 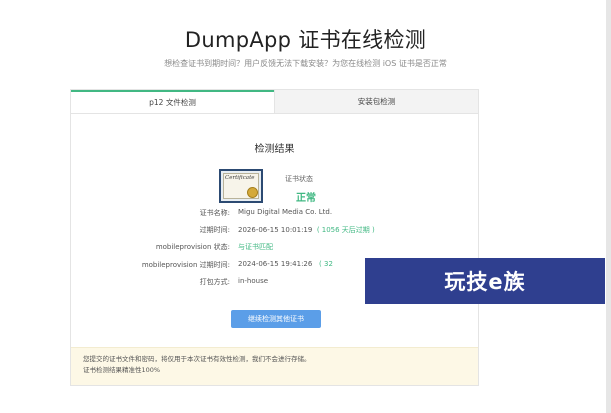 I want to click on status-label: 证书状态, so click(x=299, y=179).